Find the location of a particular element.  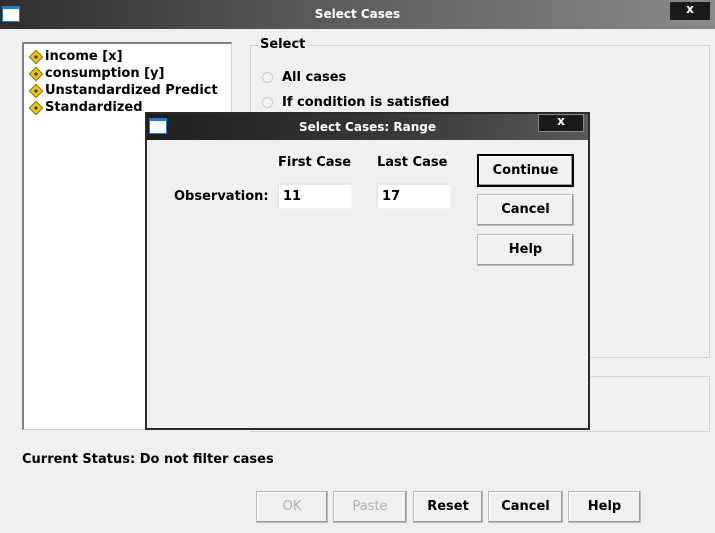

first-case-header: First Case is located at coordinates (315, 162).